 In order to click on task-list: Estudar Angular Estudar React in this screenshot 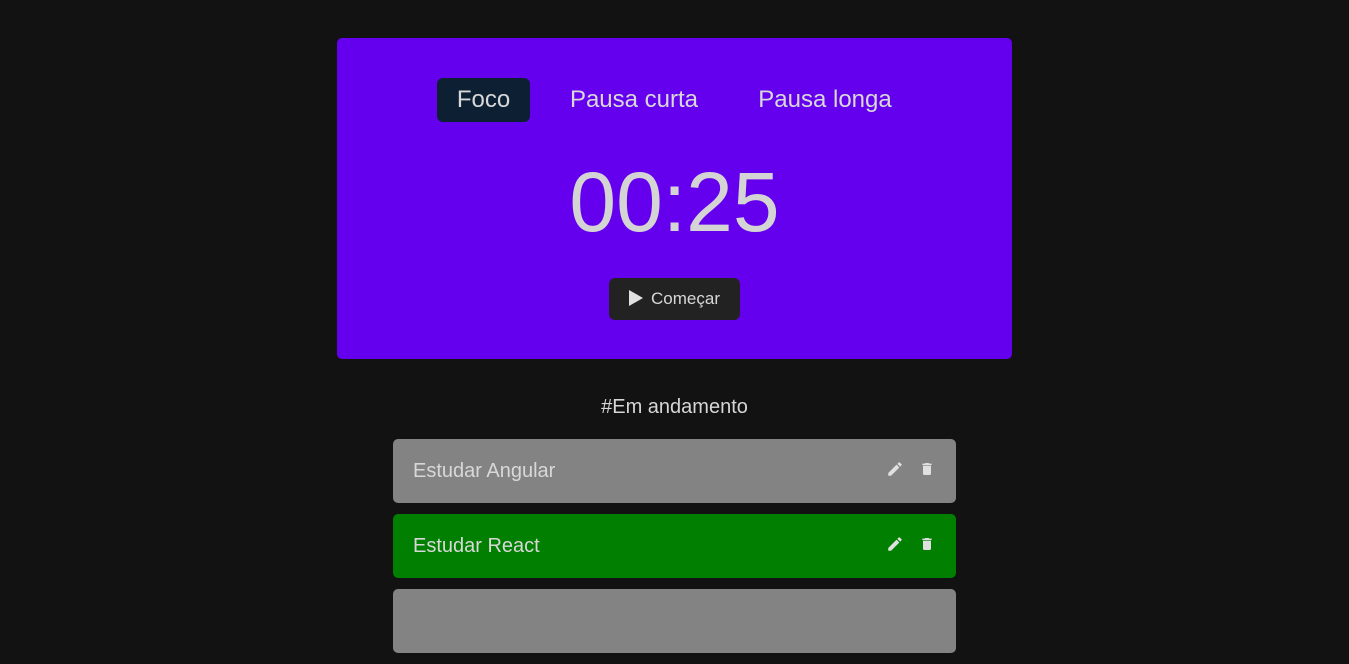, I will do `click(674, 551)`.